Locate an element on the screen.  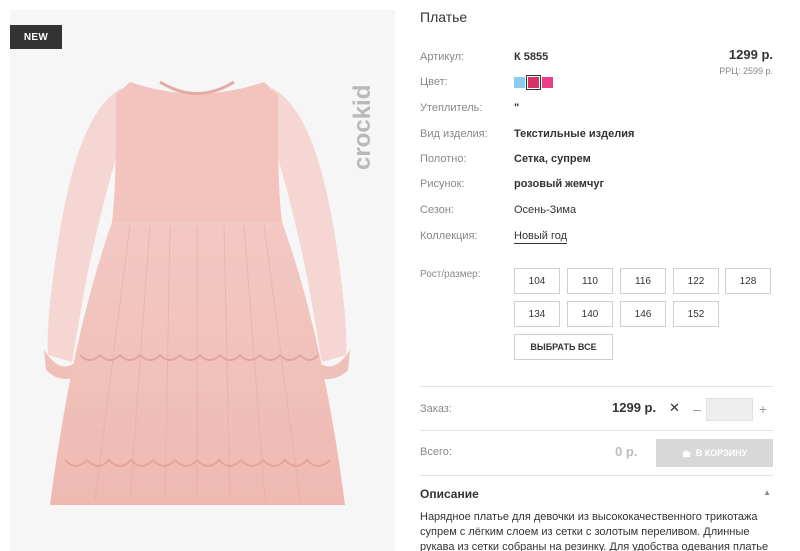
collapse-chevron-icon: ▲ is located at coordinates (767, 492).